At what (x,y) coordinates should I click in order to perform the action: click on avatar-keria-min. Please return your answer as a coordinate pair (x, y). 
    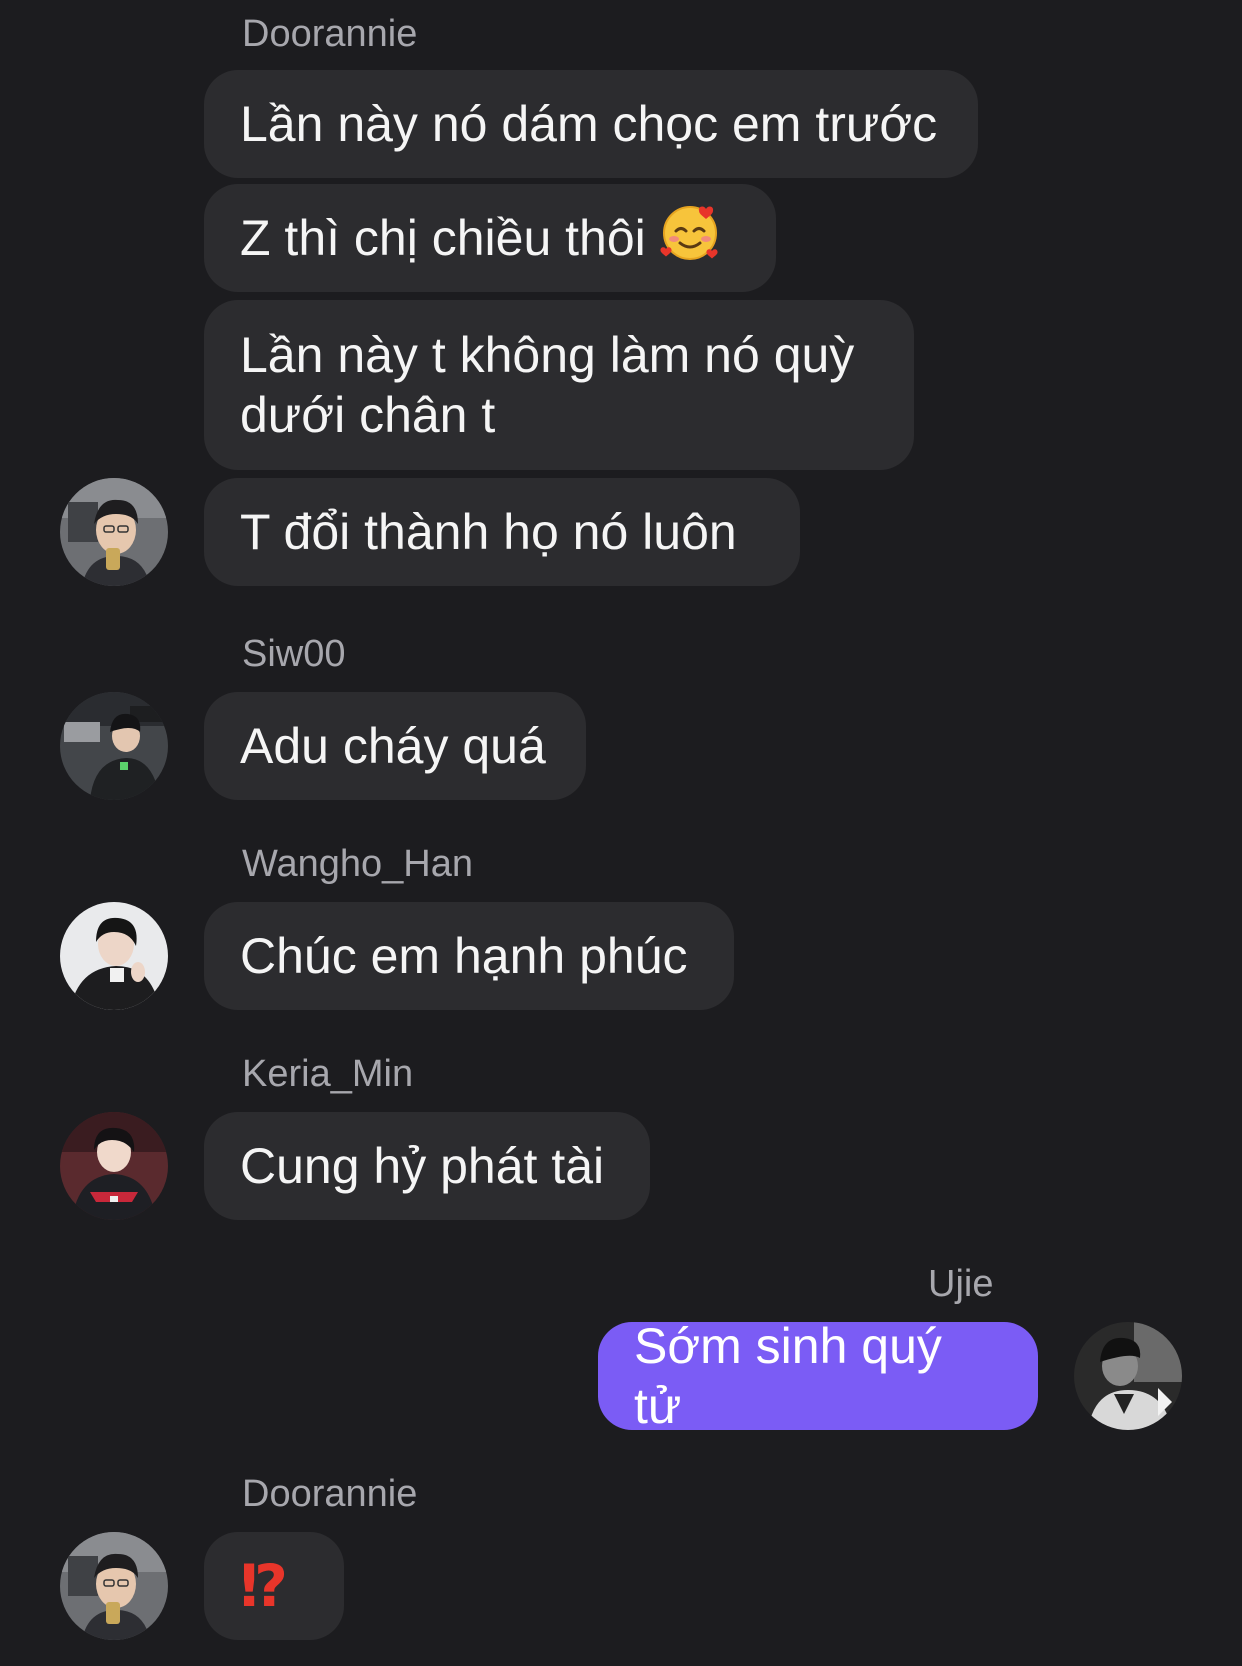
    Looking at the image, I should click on (114, 1166).